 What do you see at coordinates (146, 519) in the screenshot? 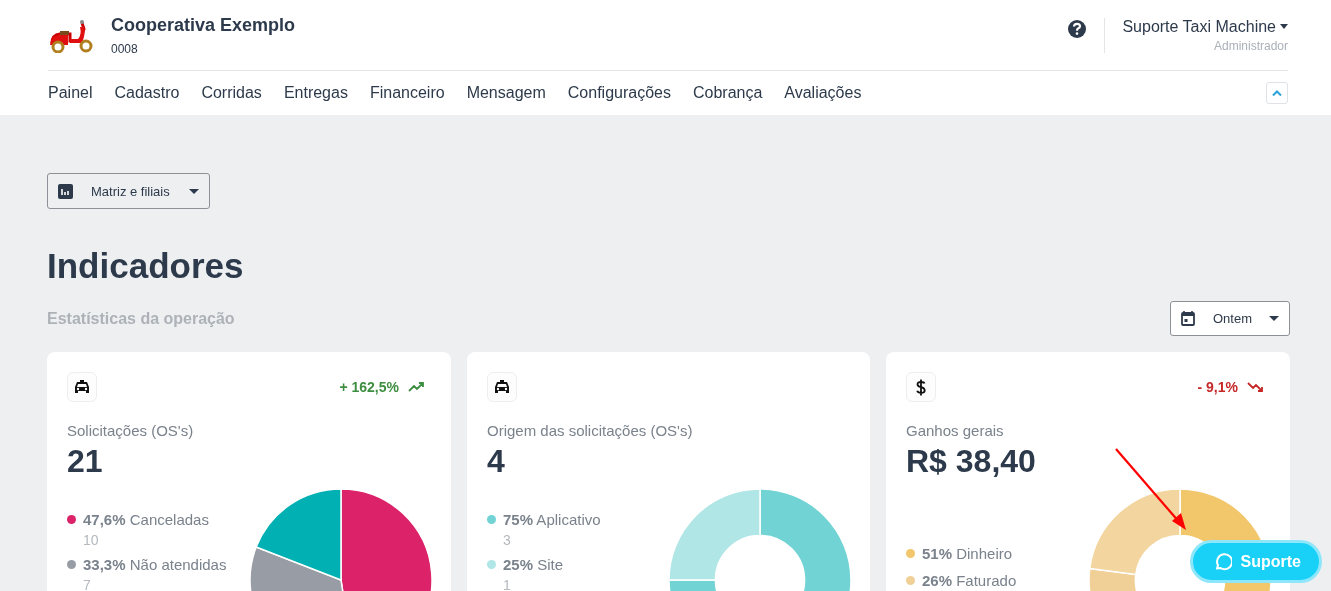
I see `legend-label: 47,6% Canceladas` at bounding box center [146, 519].